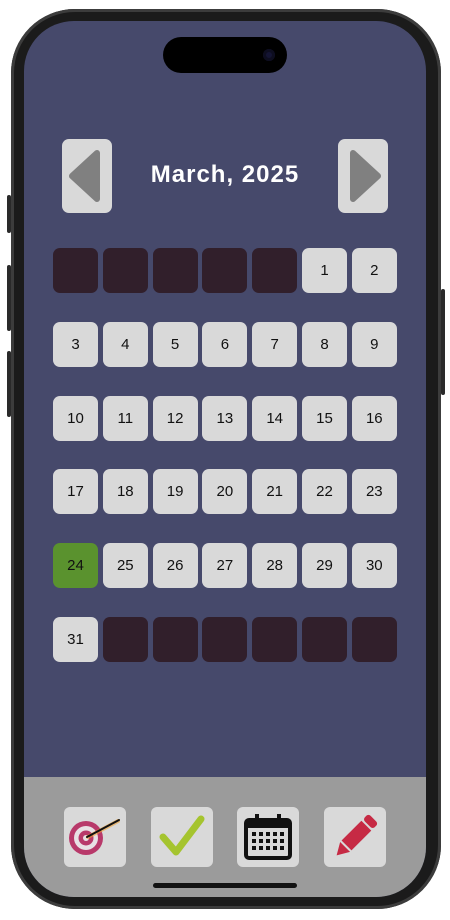 This screenshot has width=450, height=920. I want to click on tasks-button, so click(182, 837).